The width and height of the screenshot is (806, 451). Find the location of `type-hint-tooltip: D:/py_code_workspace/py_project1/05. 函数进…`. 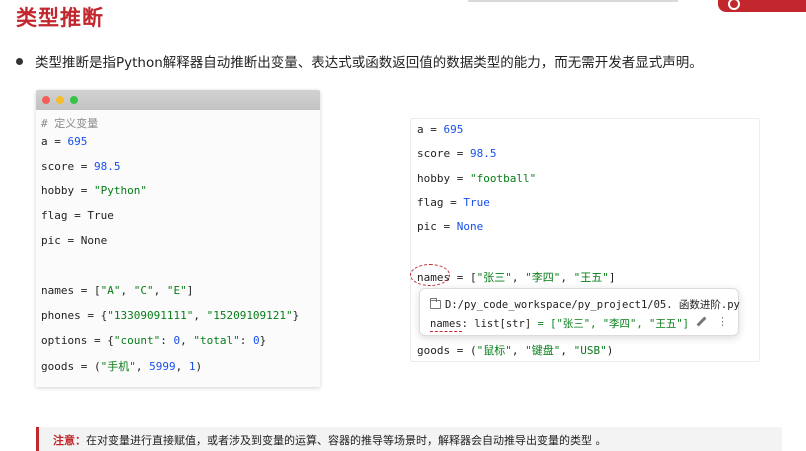

type-hint-tooltip: D:/py_code_workspace/py_project1/05. 函数进… is located at coordinates (579, 312).